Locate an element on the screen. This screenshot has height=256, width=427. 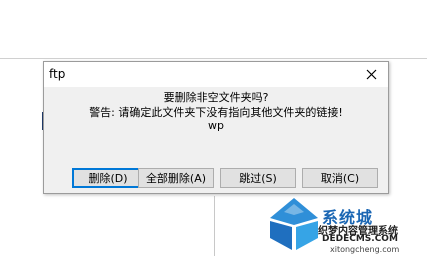
dialog-titlebar: ftp is located at coordinates (216, 74).